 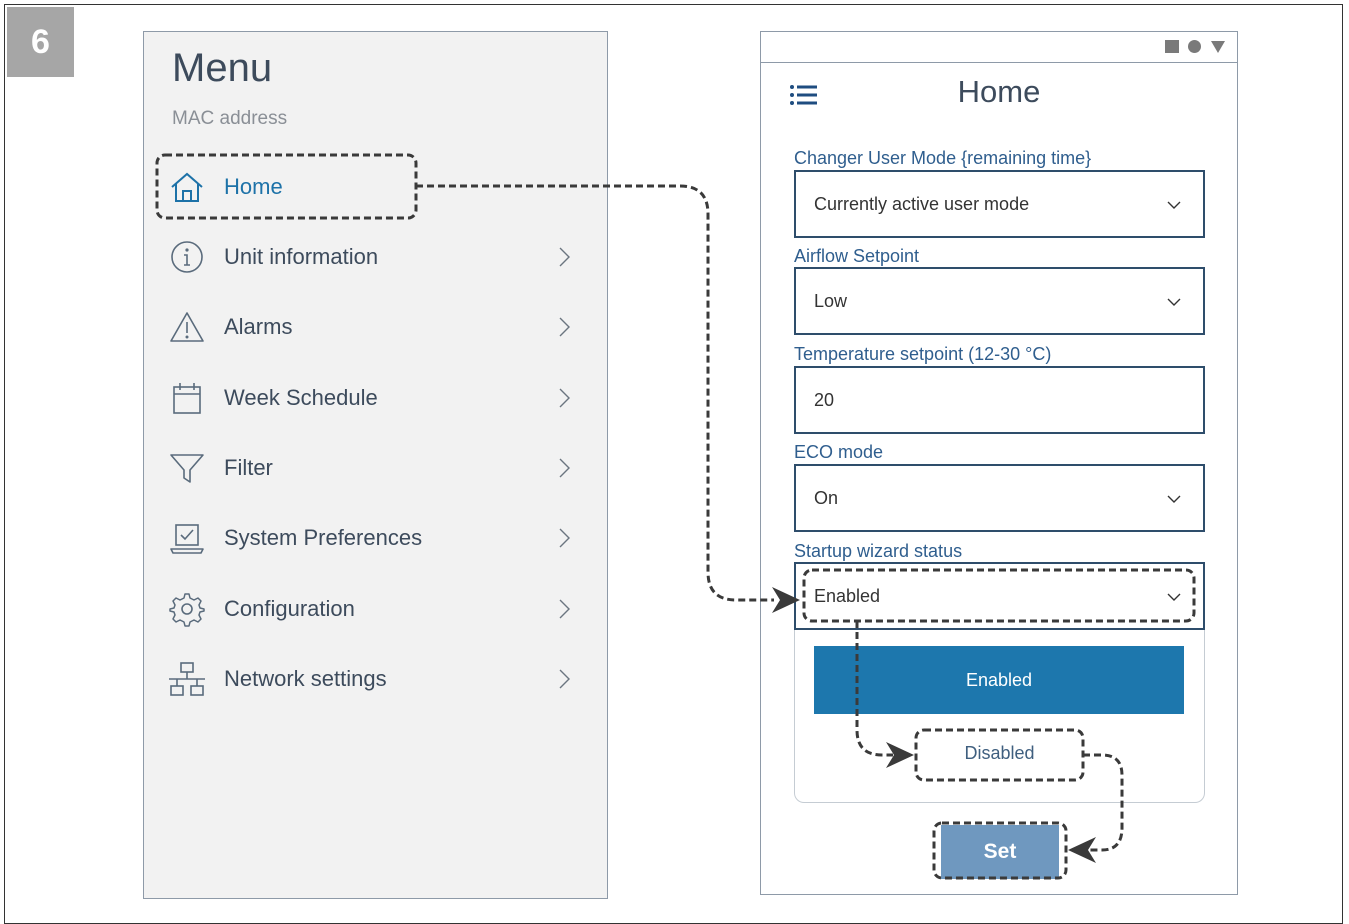 I want to click on menu-item-unit-information: Unit information, so click(x=378, y=257).